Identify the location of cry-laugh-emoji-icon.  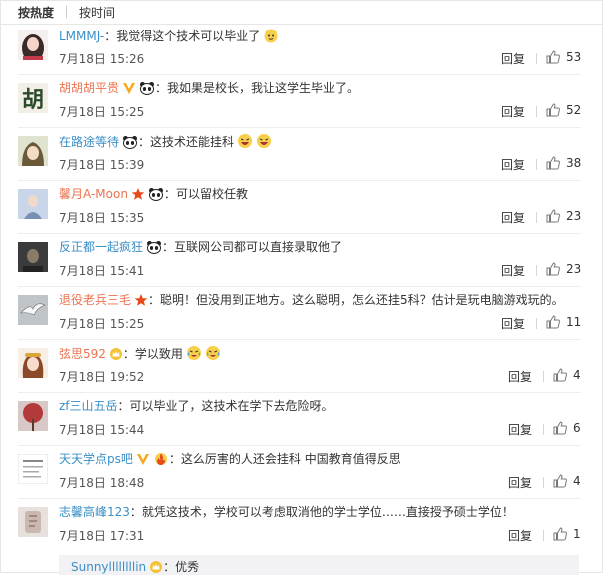
(194, 355).